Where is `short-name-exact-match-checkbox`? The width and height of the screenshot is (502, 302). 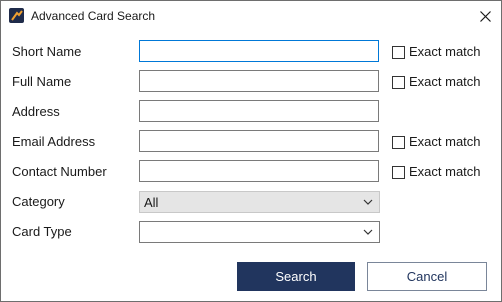
short-name-exact-match-checkbox is located at coordinates (398, 52).